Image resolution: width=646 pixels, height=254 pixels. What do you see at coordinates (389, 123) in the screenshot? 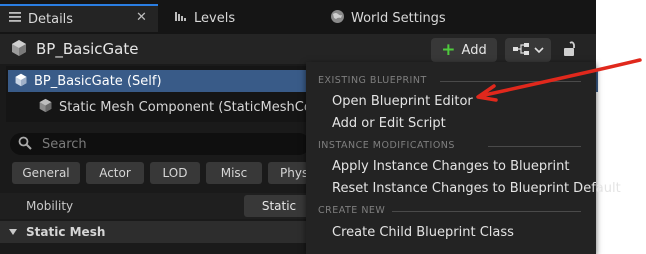
I see `menu-item-add-edit-script: Add or Edit Script` at bounding box center [389, 123].